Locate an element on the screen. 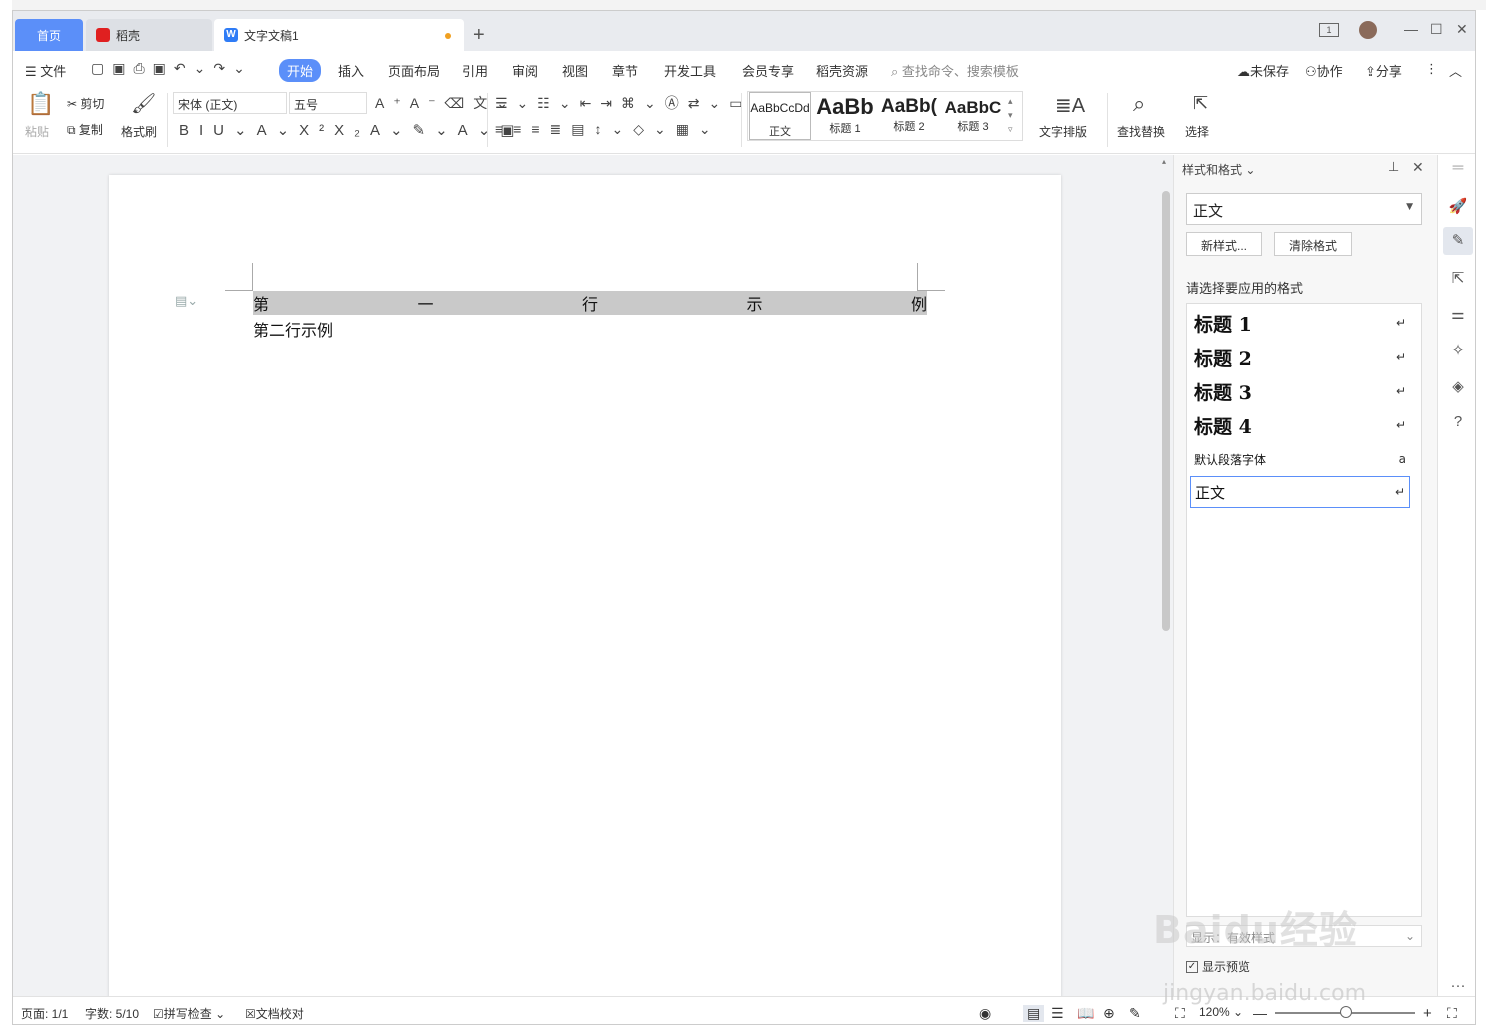 This screenshot has height=1035, width=1486. cut-button: ✂ 剪切 is located at coordinates (85, 103).